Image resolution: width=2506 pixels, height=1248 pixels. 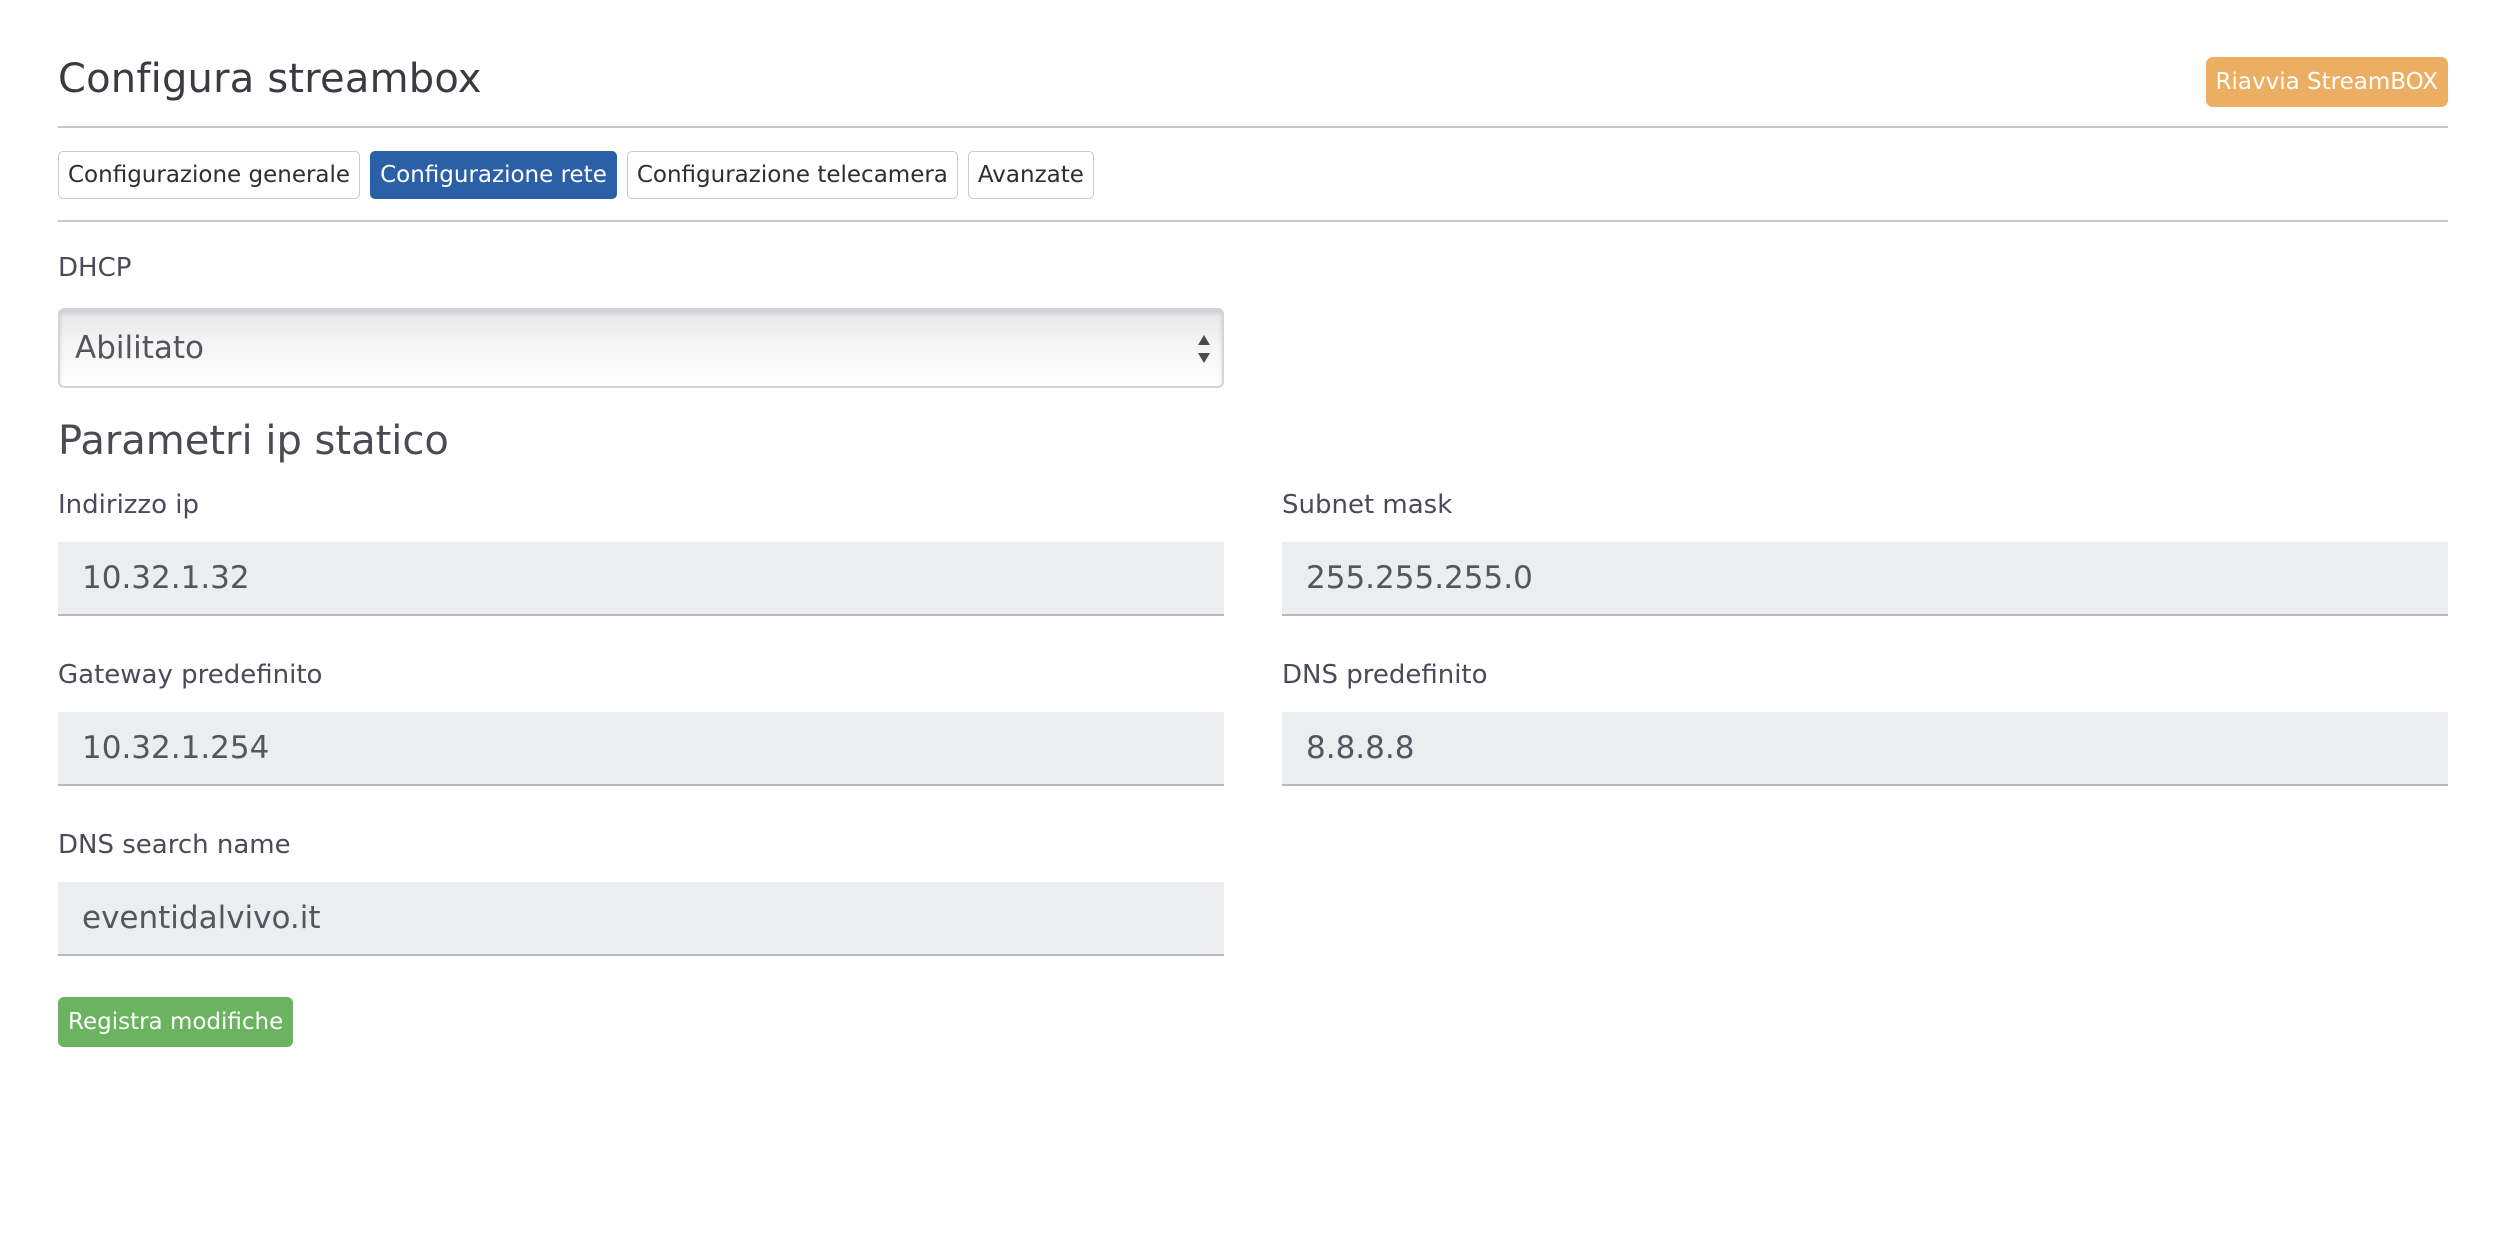 I want to click on tab-network-config: Configurazione rete, so click(x=493, y=175).